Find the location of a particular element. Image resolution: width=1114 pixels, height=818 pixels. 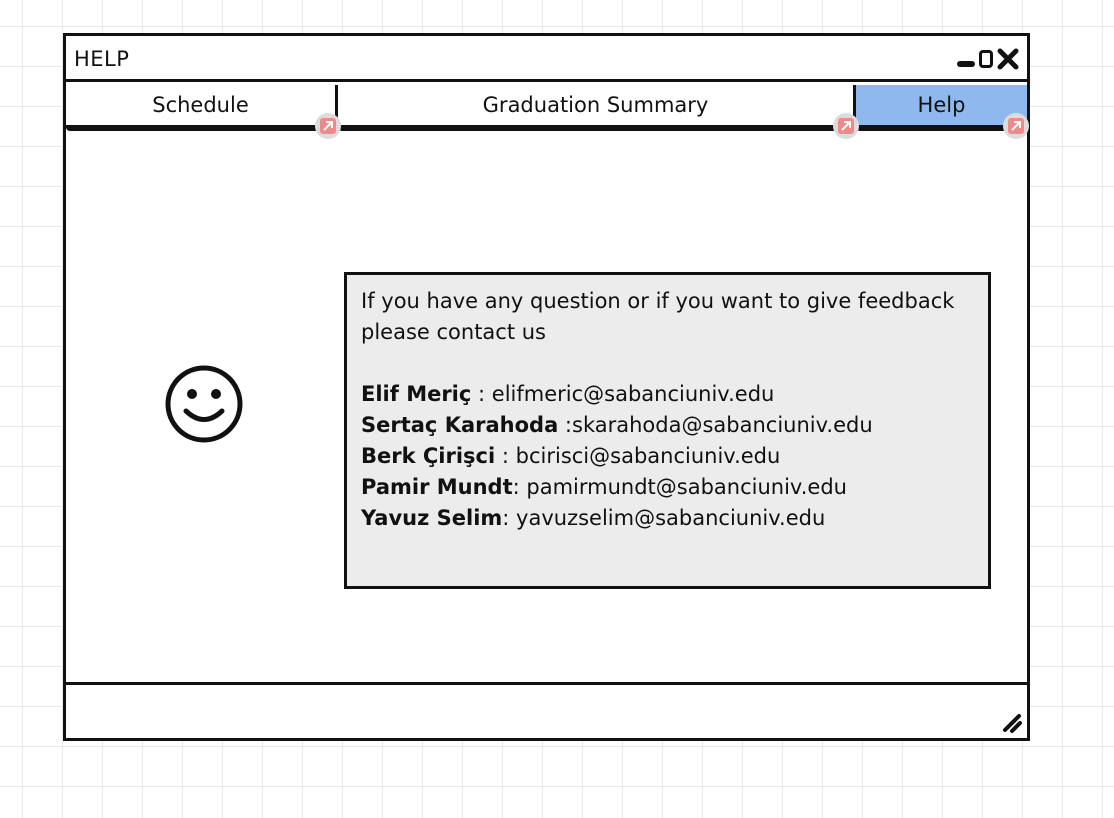

contact-name: Pamir Mundt is located at coordinates (437, 487).